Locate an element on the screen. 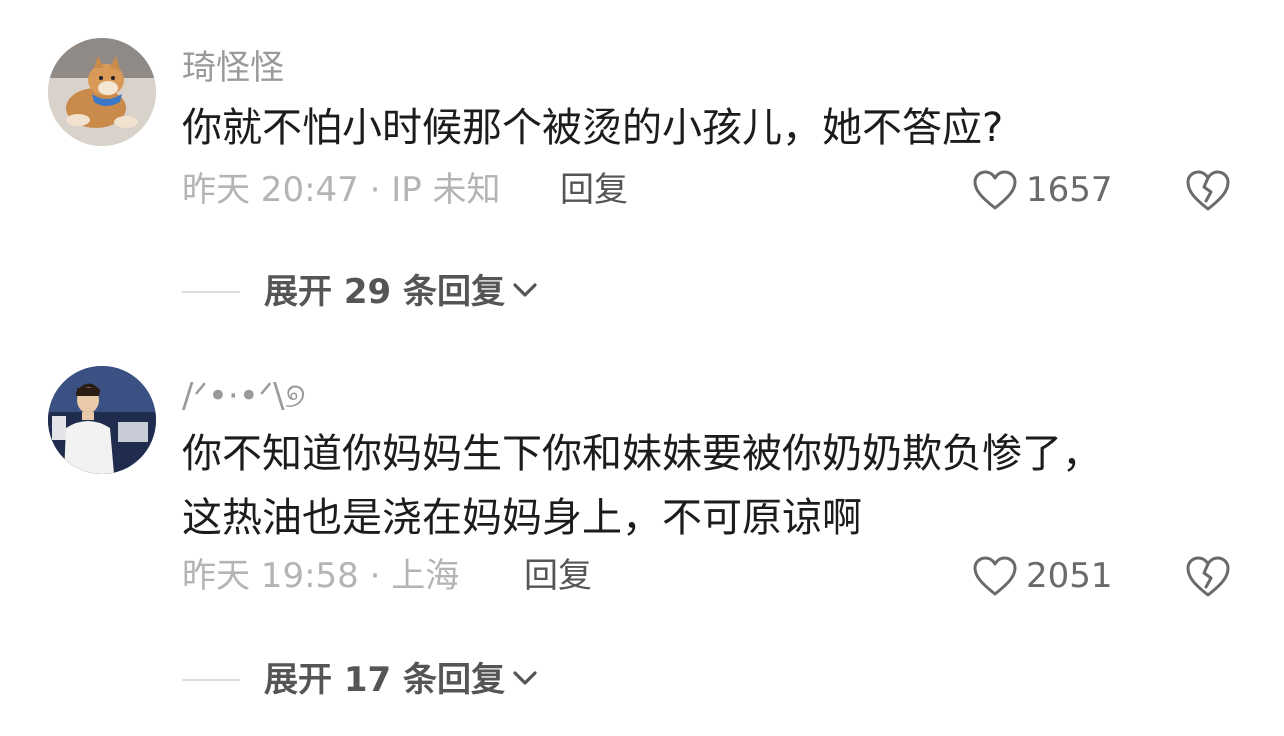 This screenshot has height=736, width=1284. expand-replies-button: 展开 29 条回复 is located at coordinates (401, 292).